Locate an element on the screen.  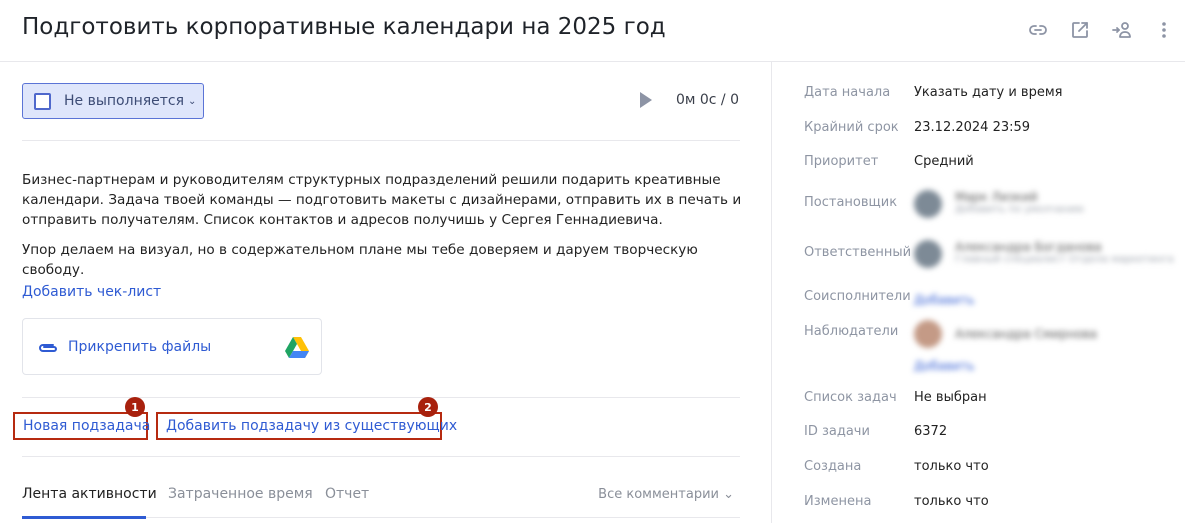
author-label: Постановщик is located at coordinates (851, 202).